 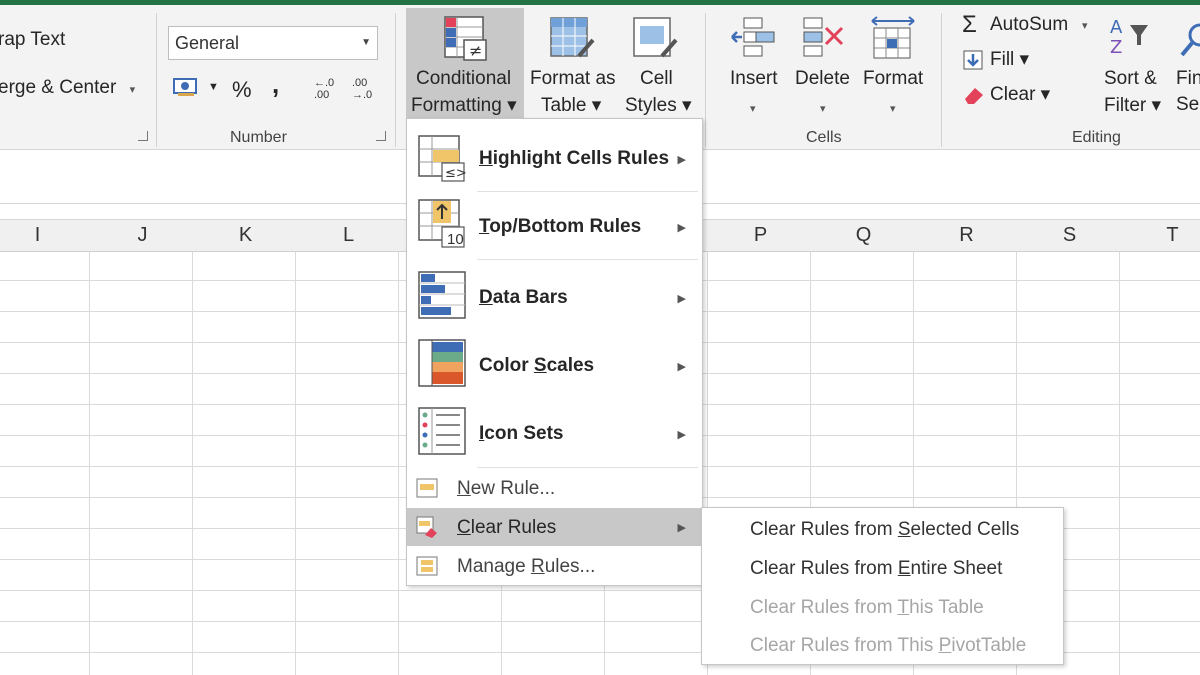 I want to click on conditional-formatting-icon: ≠, so click(x=466, y=39).